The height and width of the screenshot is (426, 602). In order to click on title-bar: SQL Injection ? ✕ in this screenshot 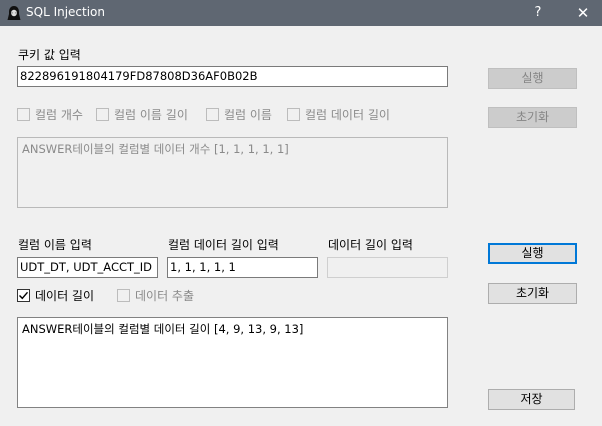, I will do `click(301, 13)`.